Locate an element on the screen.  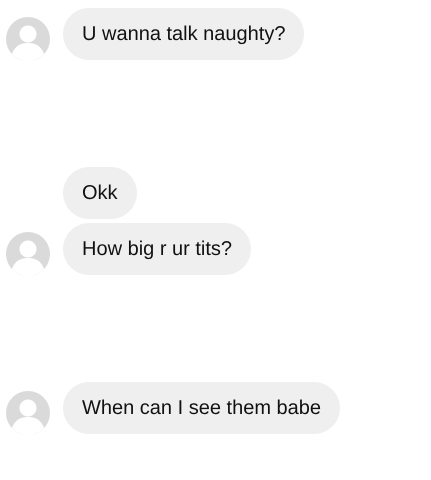
message-bubble: How big r ur tits? is located at coordinates (157, 249).